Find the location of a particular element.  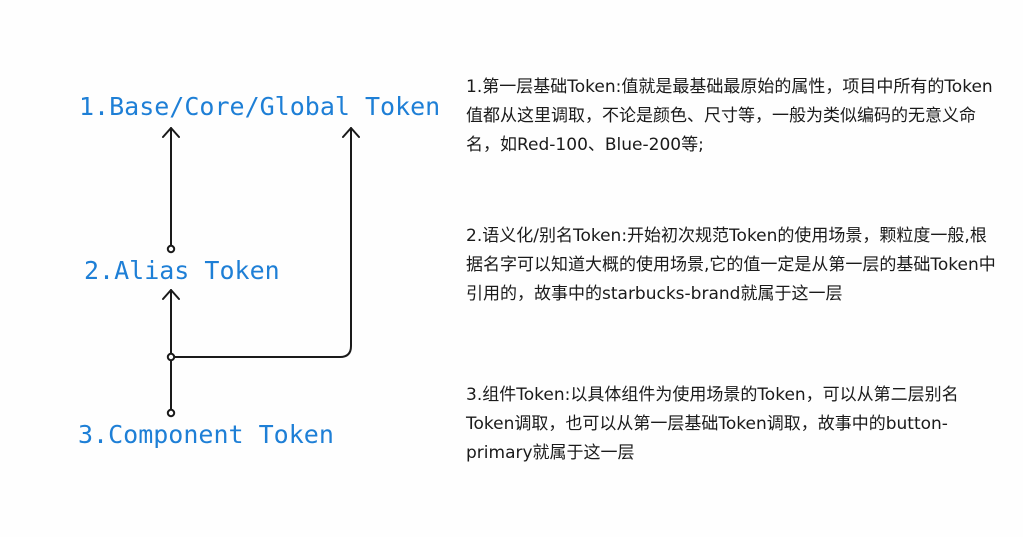

component-node-dot is located at coordinates (171, 413).